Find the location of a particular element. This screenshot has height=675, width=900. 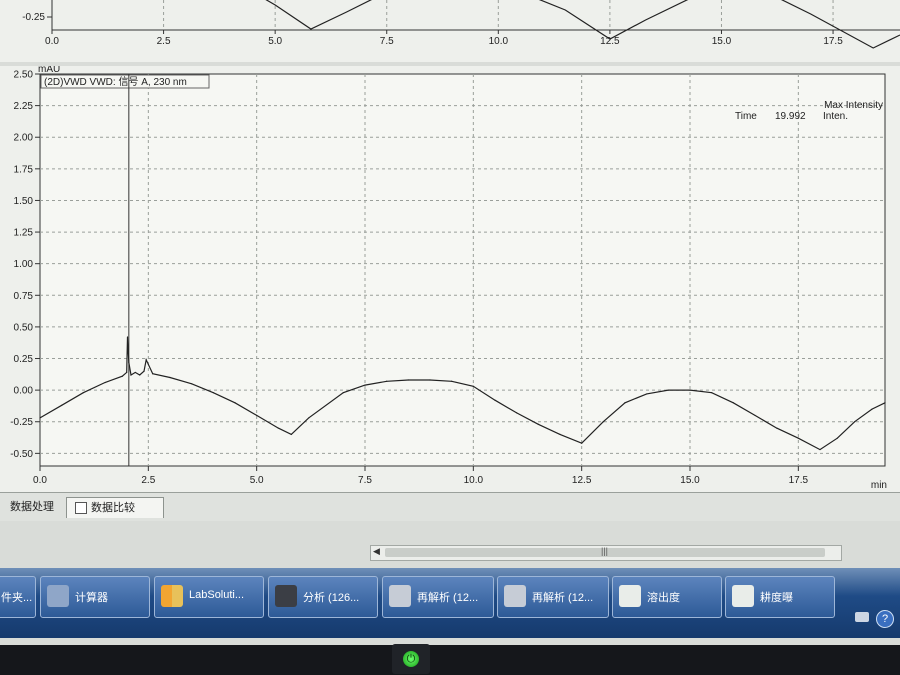

y-tick-label: -0.25 is located at coordinates (21, 422).